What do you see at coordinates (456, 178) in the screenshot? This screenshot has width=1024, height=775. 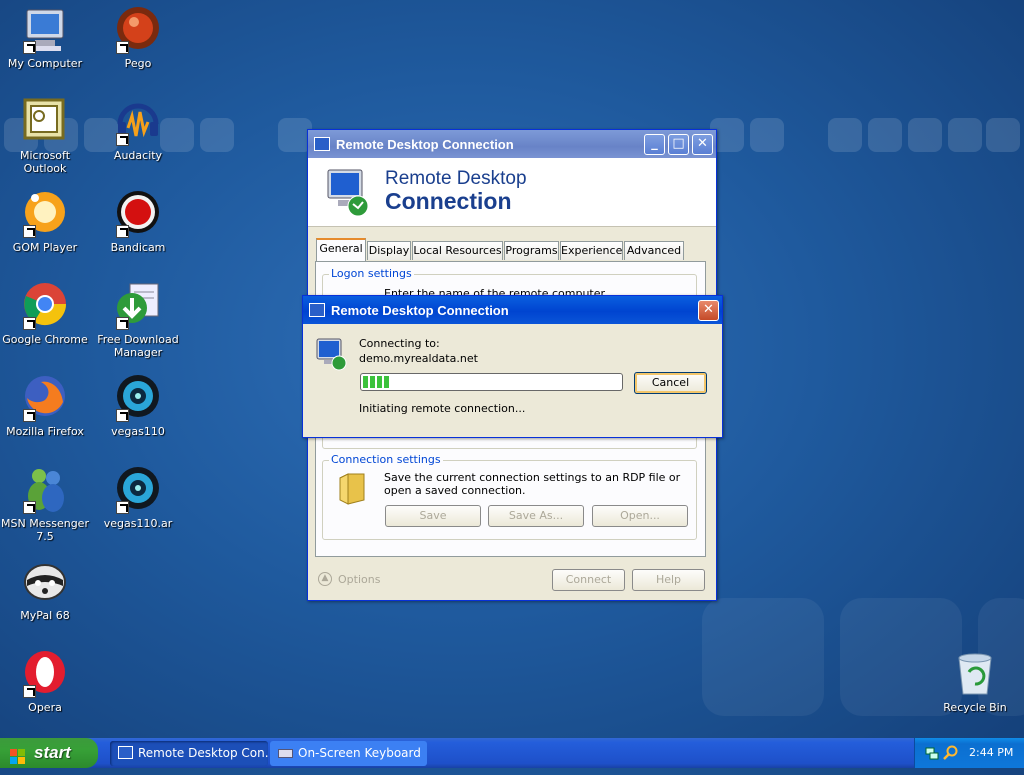 I see `rdc-banner-line1: Remote Desktop` at bounding box center [456, 178].